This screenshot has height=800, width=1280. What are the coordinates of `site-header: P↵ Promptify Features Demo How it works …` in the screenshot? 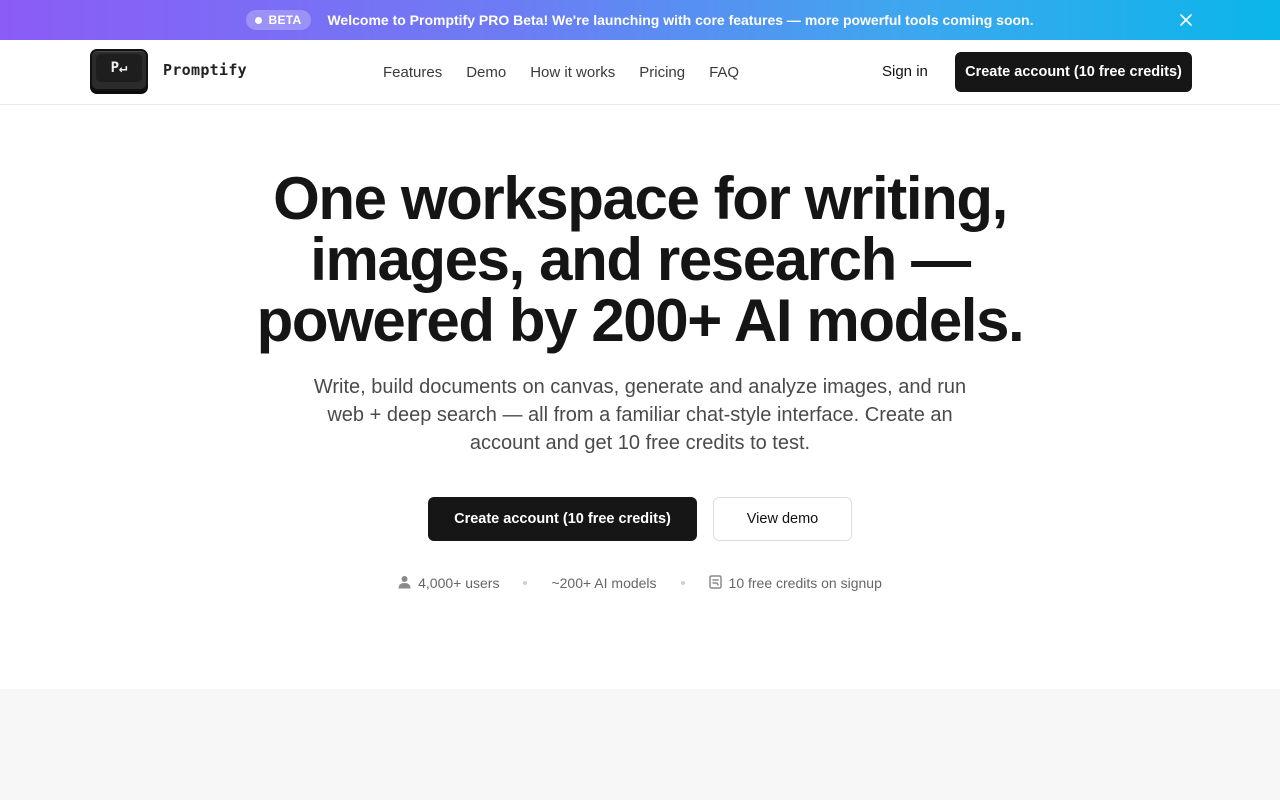 It's located at (640, 72).